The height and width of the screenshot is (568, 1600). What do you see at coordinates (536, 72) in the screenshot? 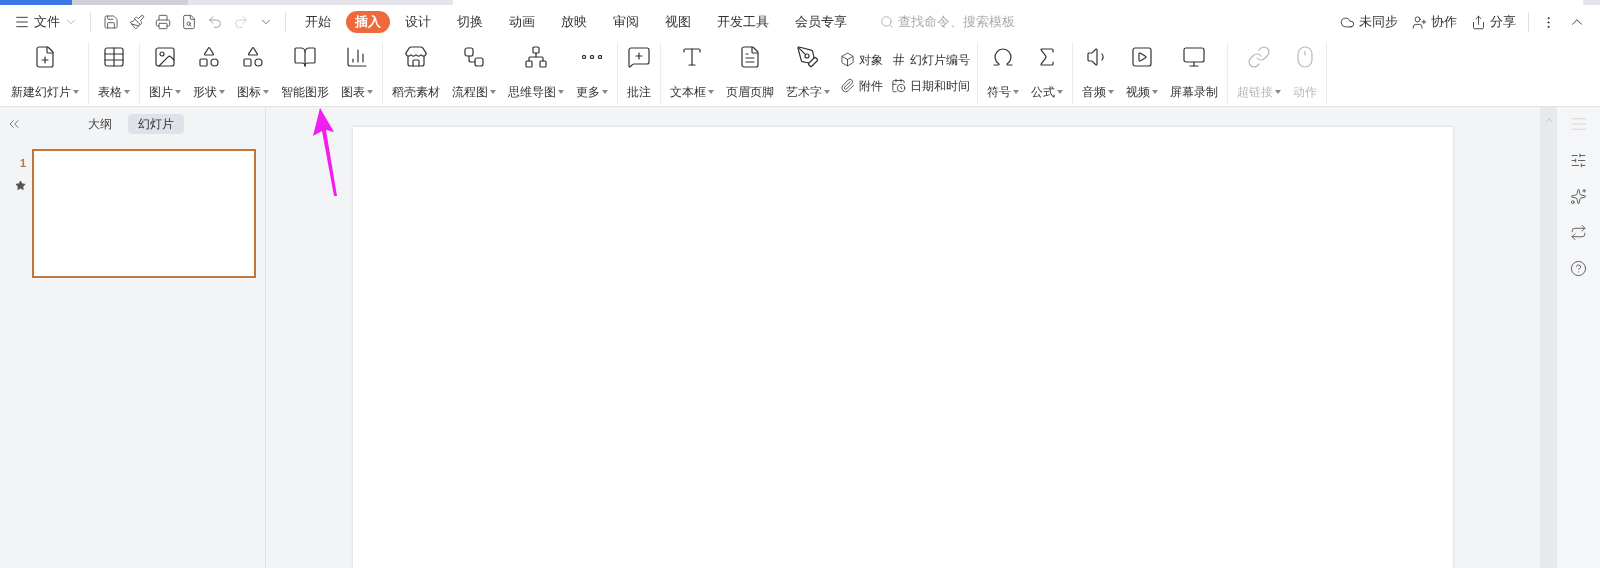
I see `ribbon-button: 思维导图` at bounding box center [536, 72].